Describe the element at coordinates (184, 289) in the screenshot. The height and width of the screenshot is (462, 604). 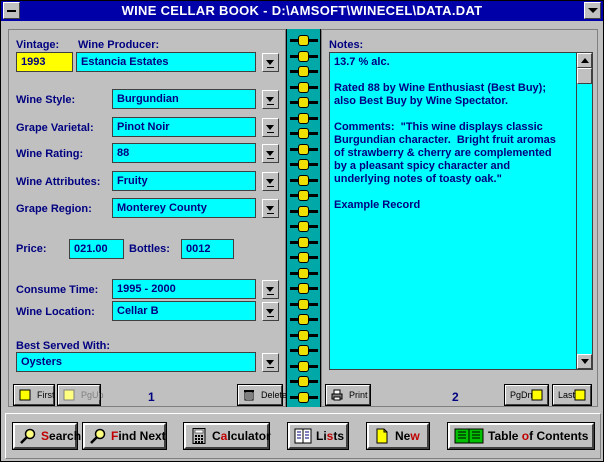
I see `consume-field: 1995 - 2000` at that location.